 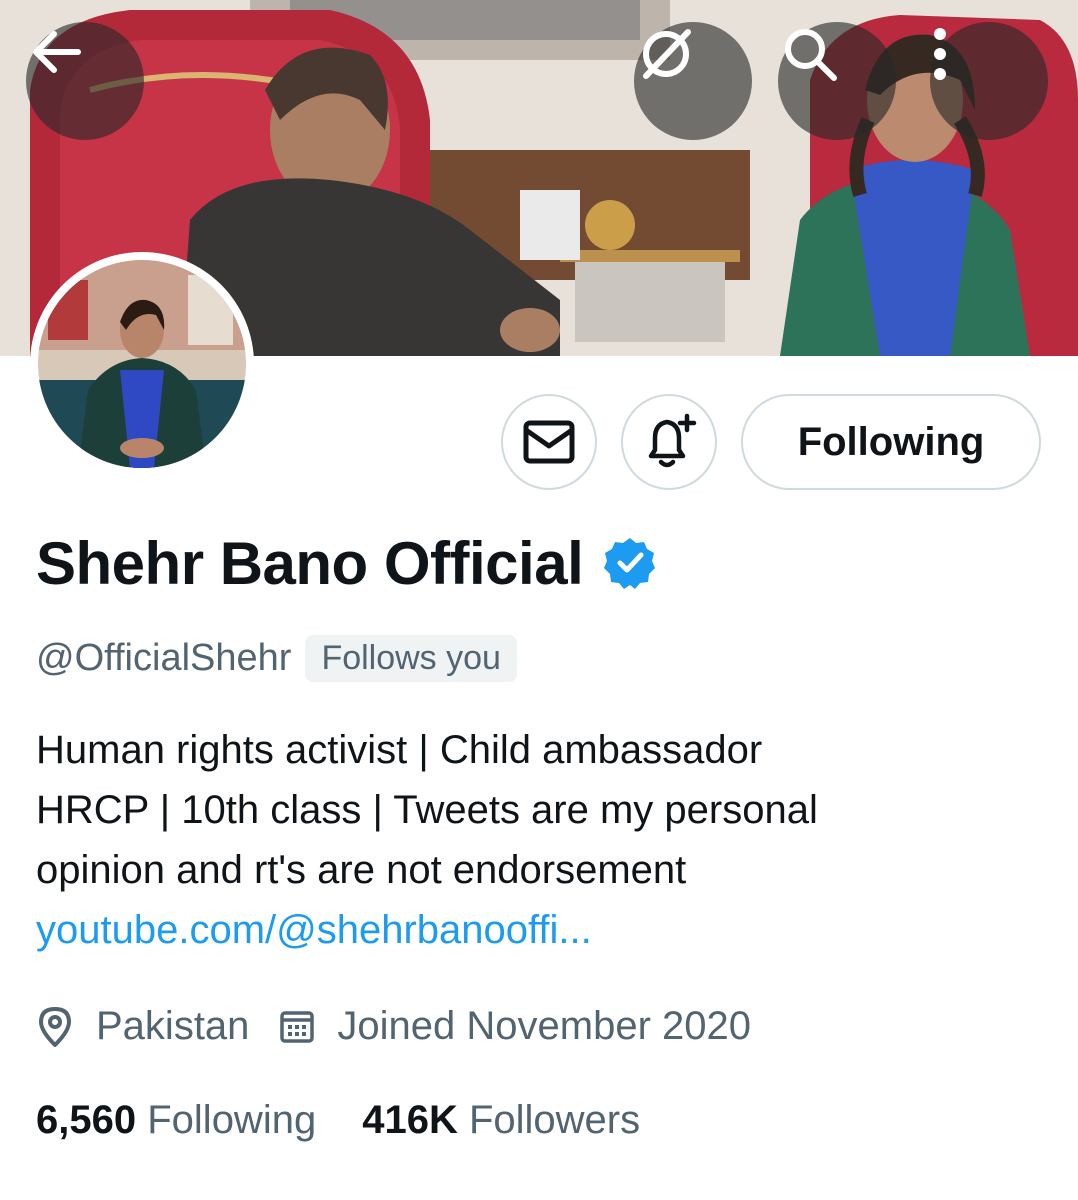 I want to click on avatar, so click(x=142, y=364).